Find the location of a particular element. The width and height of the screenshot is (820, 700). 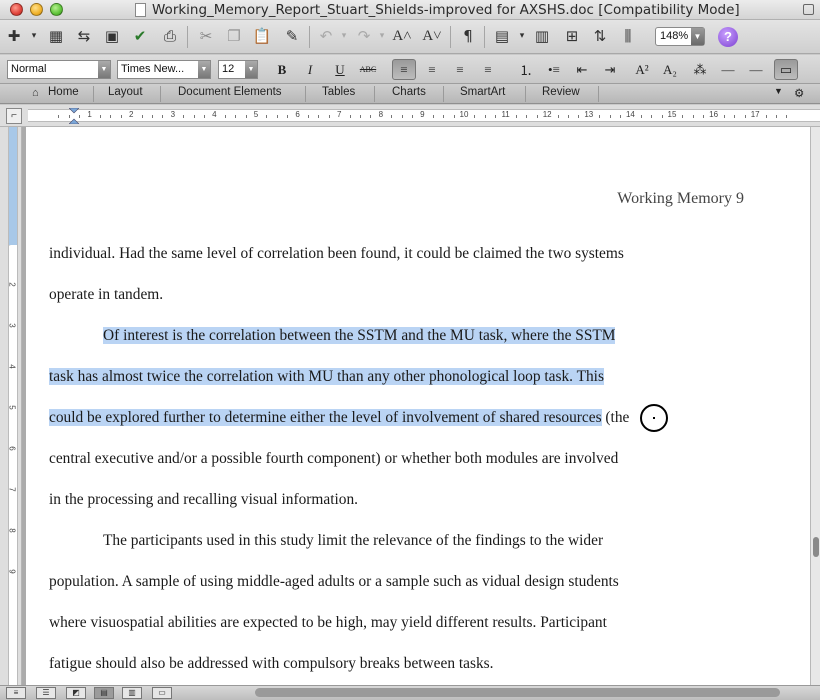

vertical-scroll-thumb is located at coordinates (816, 547).